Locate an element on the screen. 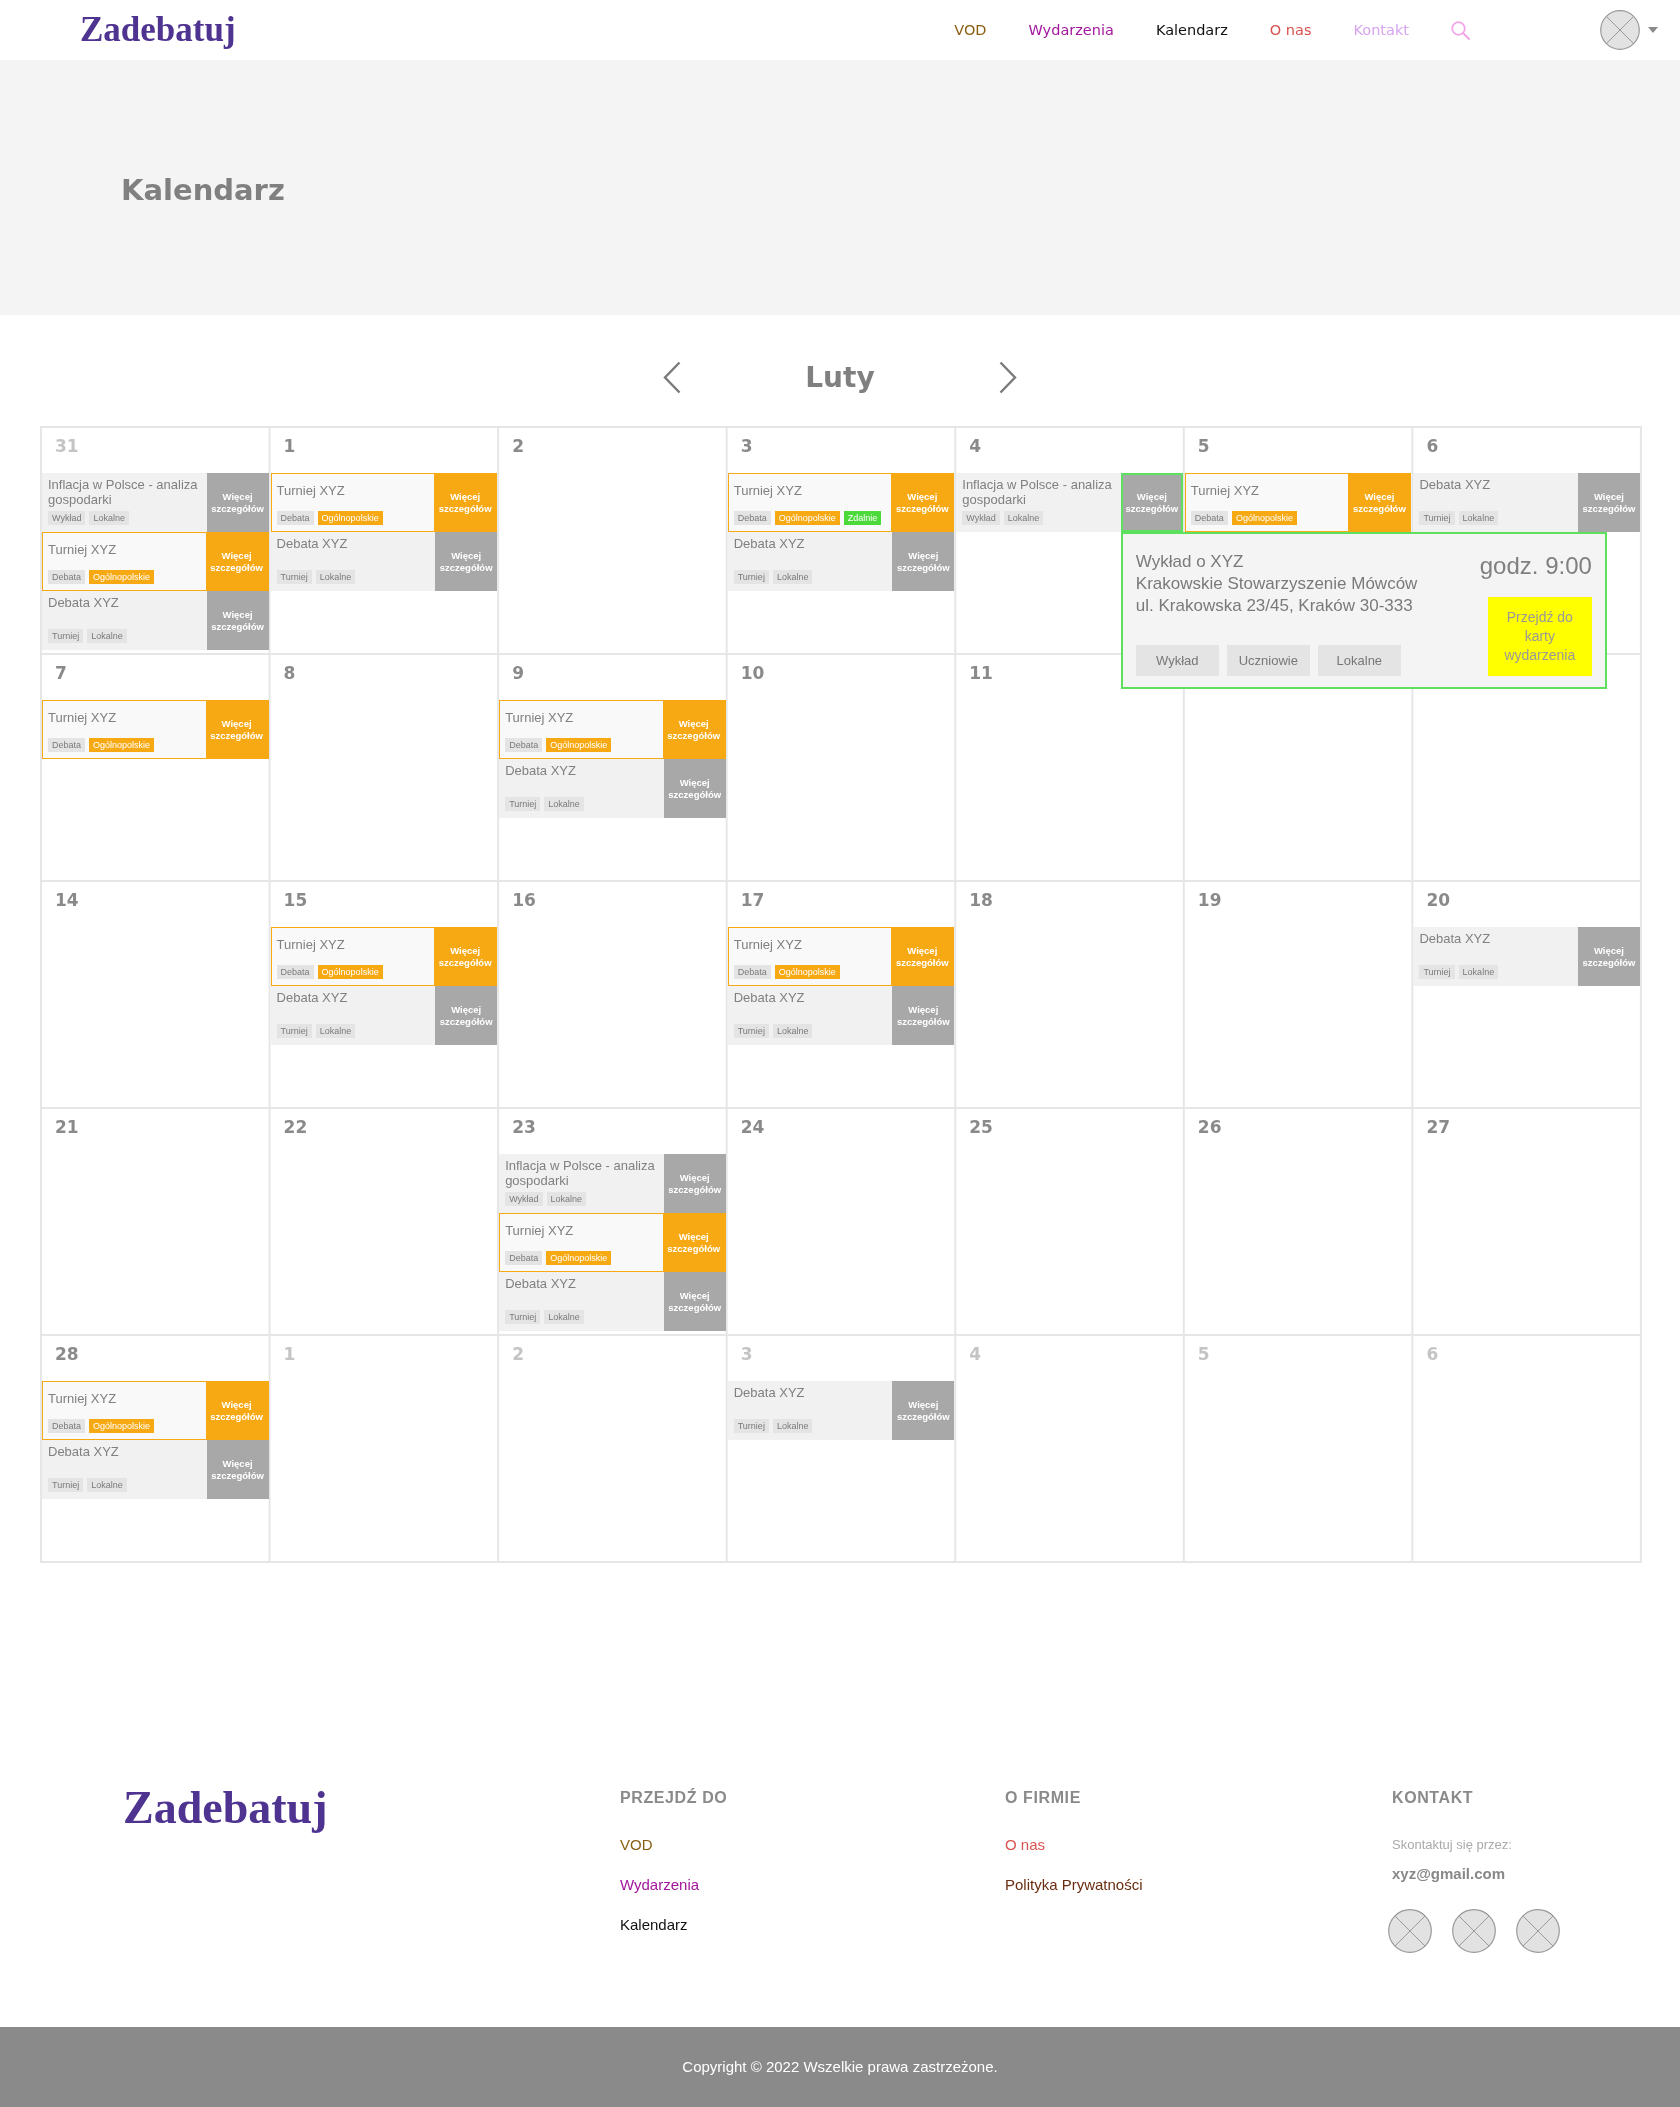  day-number: 25 is located at coordinates (981, 1127).